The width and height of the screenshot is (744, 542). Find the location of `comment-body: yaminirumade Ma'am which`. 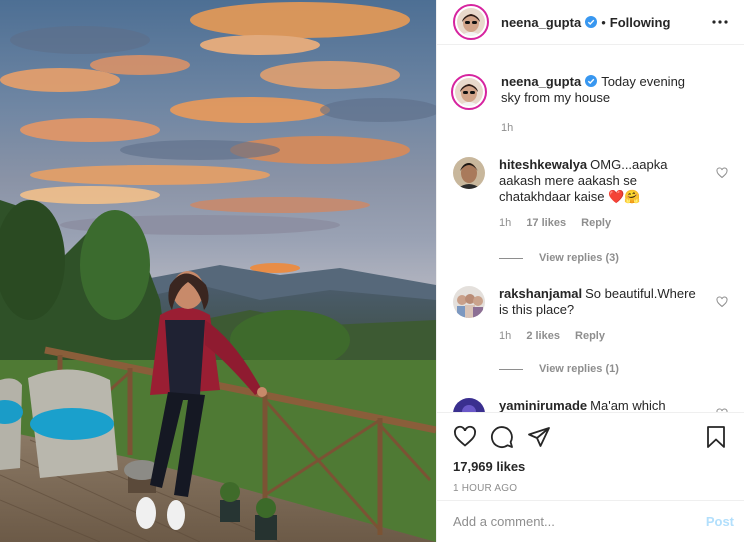

comment-body: yaminirumade Ma'am which is located at coordinates (613, 405).